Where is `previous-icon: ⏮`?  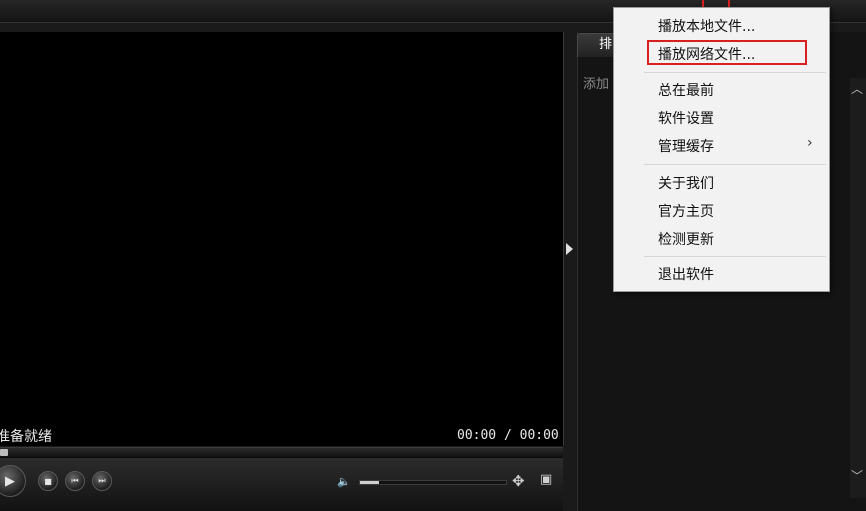
previous-icon: ⏮ is located at coordinates (75, 480).